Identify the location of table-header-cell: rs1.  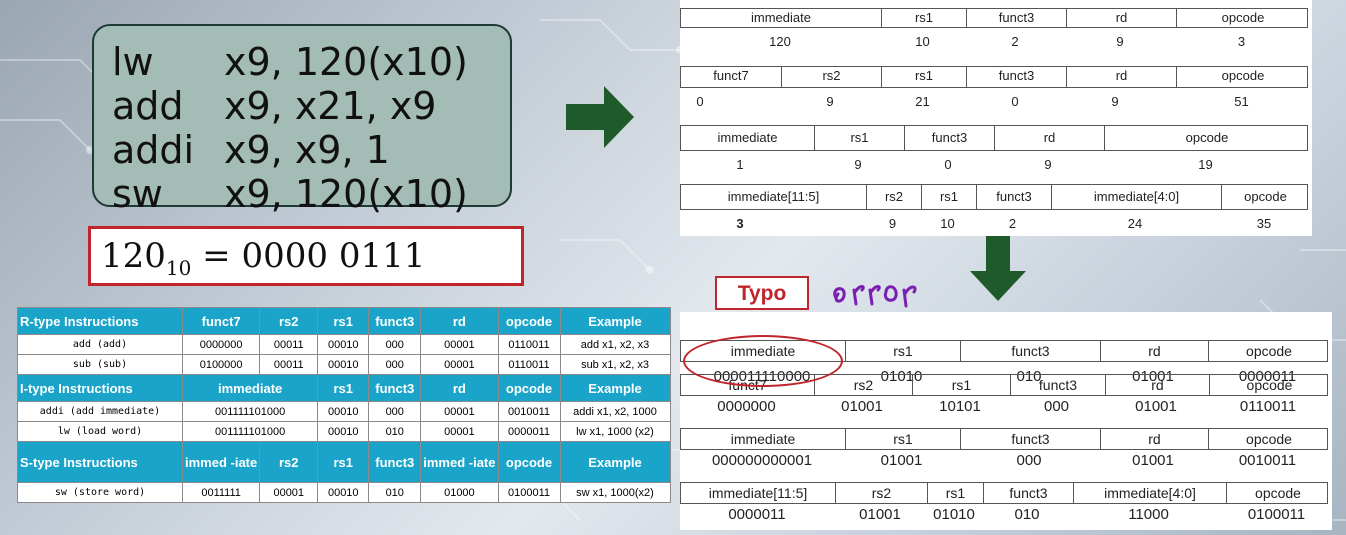
(343, 462).